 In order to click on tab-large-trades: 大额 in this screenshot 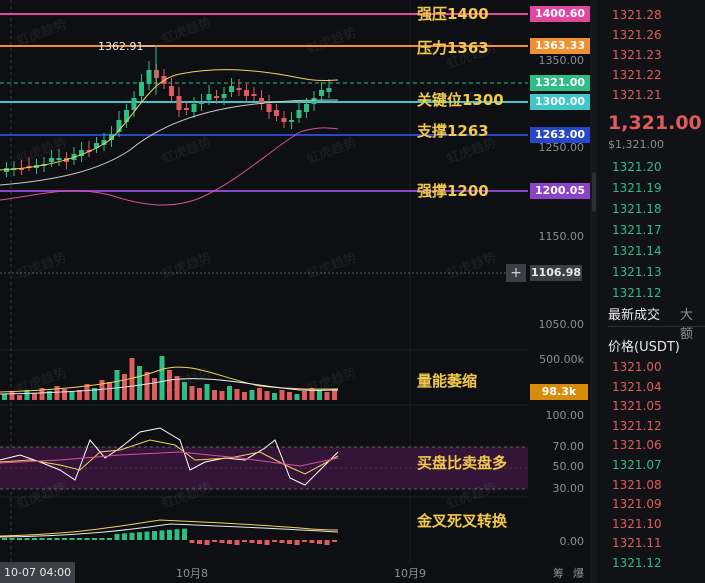, I will do `click(692, 323)`.